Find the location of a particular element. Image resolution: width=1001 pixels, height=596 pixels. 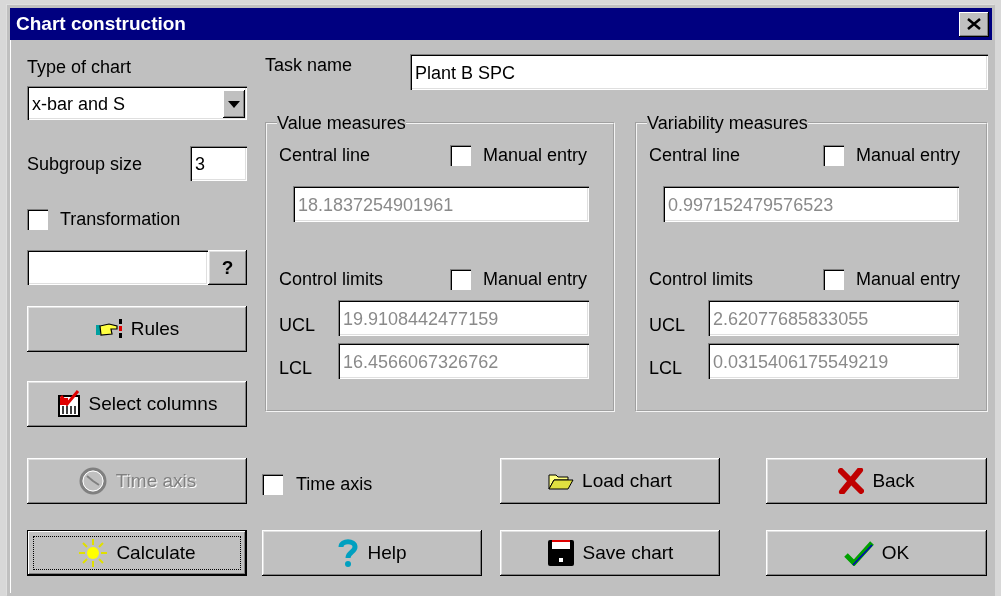

transformation-field is located at coordinates (117, 267).